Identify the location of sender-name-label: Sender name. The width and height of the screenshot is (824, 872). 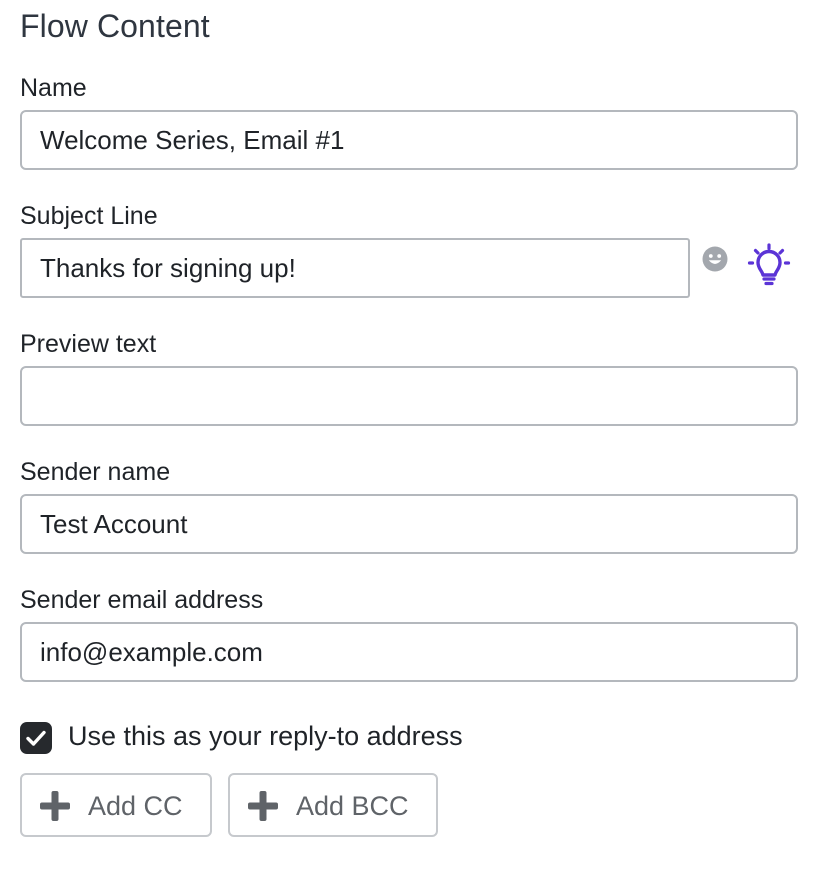
(95, 472).